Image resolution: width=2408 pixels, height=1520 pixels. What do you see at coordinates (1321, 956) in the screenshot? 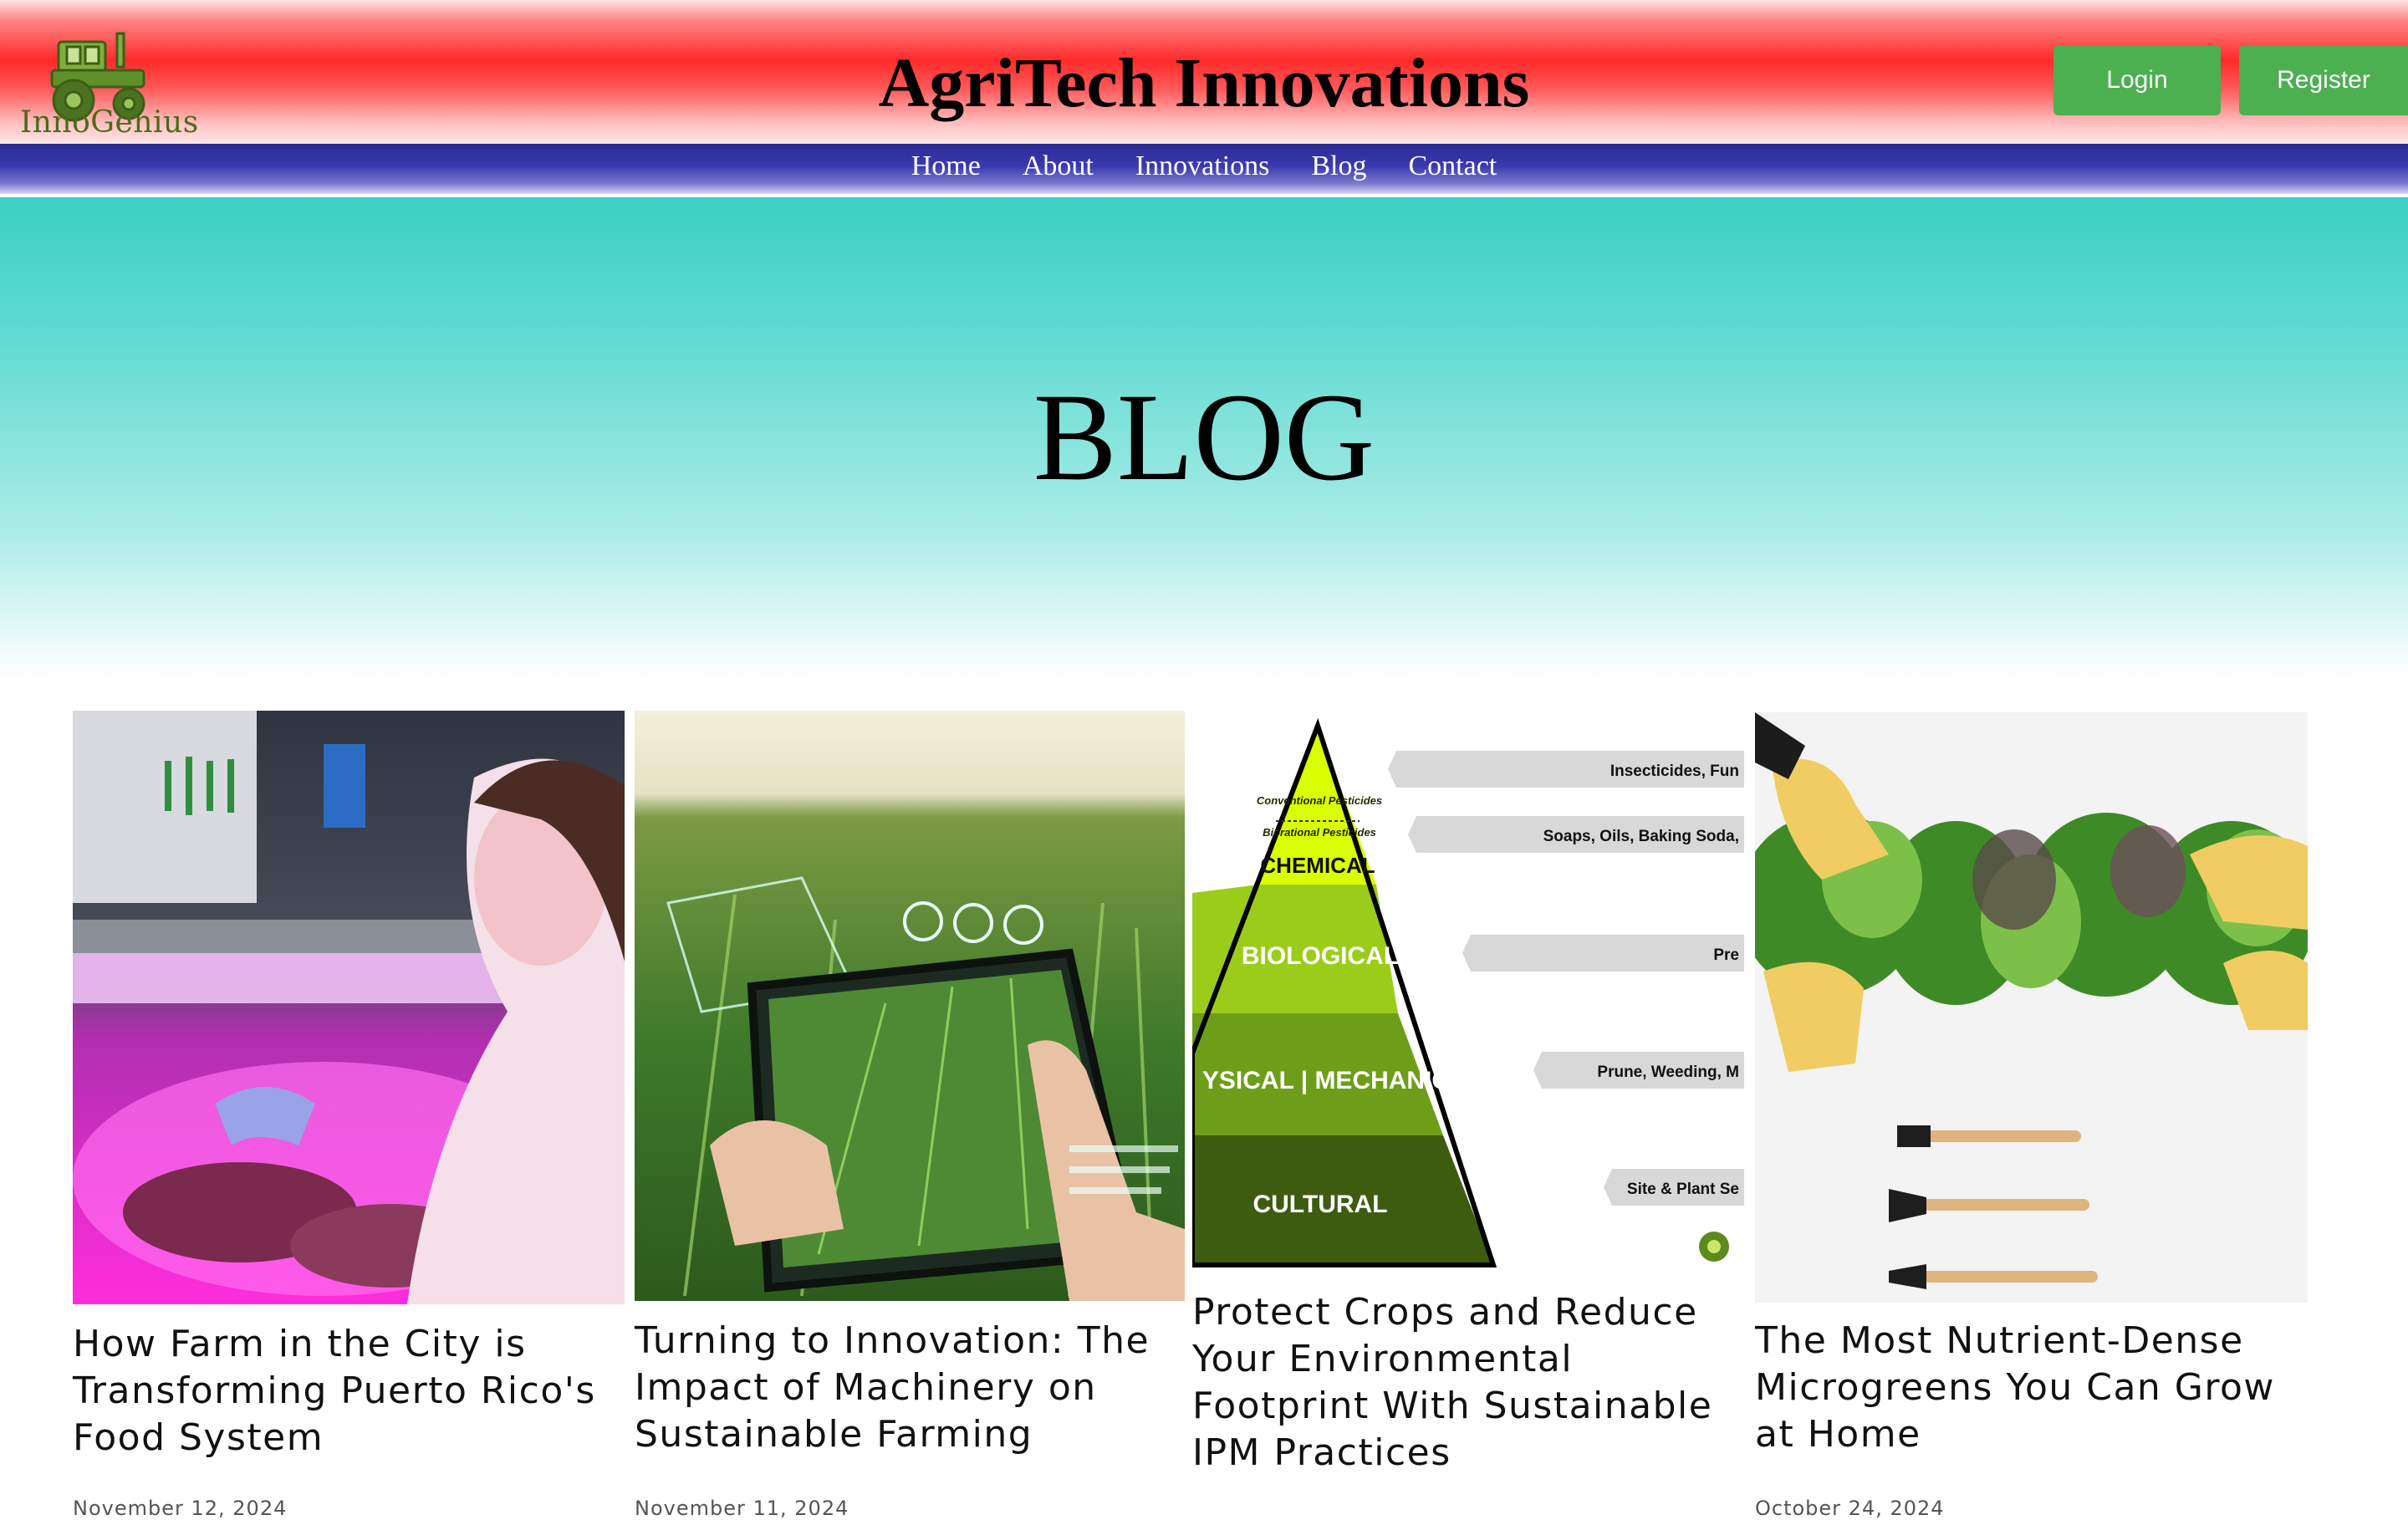
I see `ipm-level-biological: BIOLOGICAL` at bounding box center [1321, 956].